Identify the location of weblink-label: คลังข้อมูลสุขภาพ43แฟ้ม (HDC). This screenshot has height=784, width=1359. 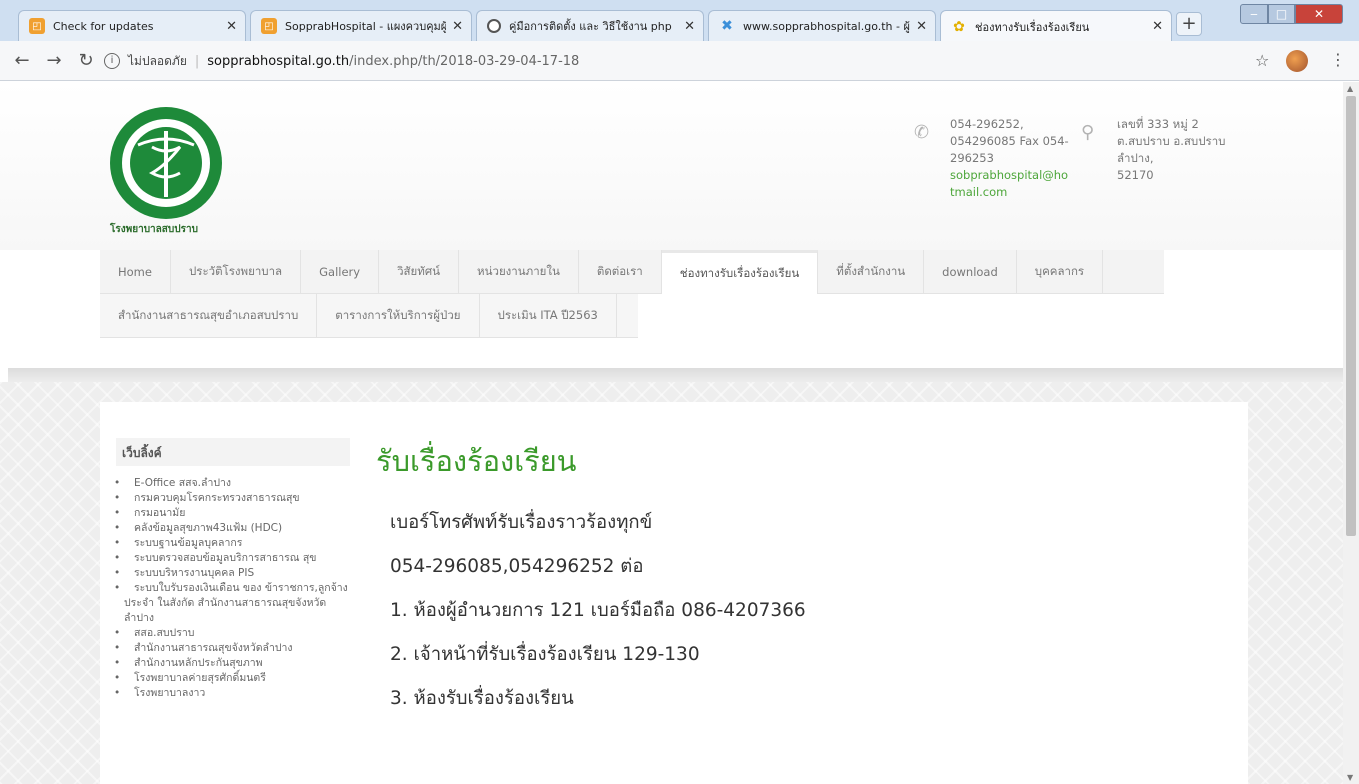
(203, 528).